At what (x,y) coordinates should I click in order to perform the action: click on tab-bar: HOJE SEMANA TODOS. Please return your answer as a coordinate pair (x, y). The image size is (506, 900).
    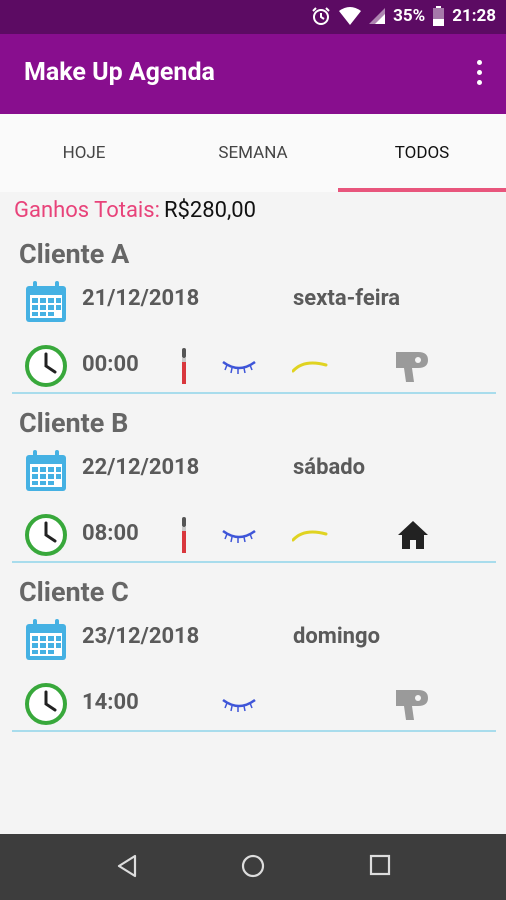
    Looking at the image, I should click on (253, 153).